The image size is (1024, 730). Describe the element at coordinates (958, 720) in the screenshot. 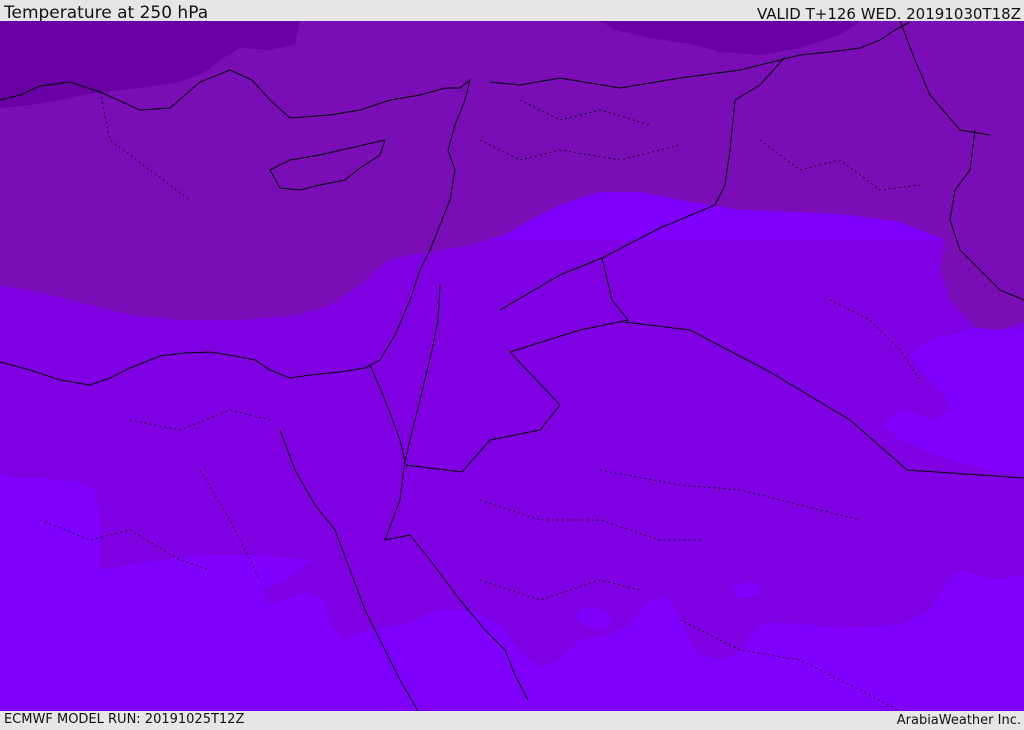

I see `credit: ArabiaWeather Inc.` at that location.